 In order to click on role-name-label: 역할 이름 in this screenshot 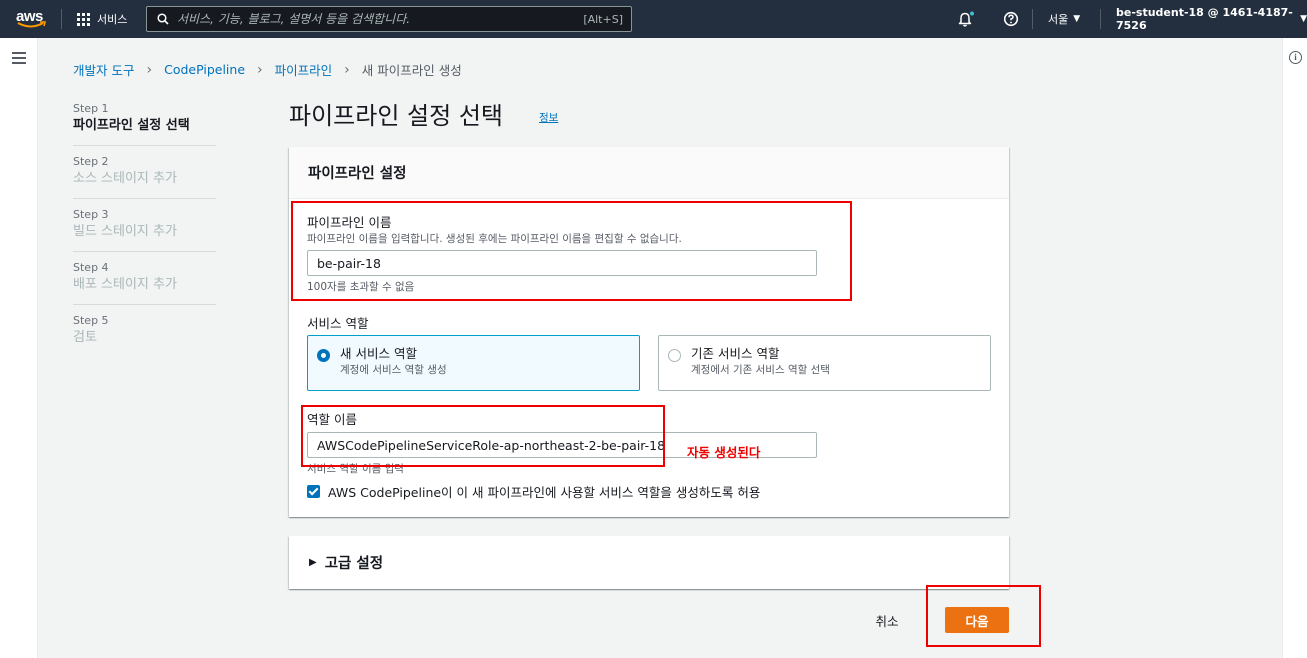, I will do `click(332, 419)`.